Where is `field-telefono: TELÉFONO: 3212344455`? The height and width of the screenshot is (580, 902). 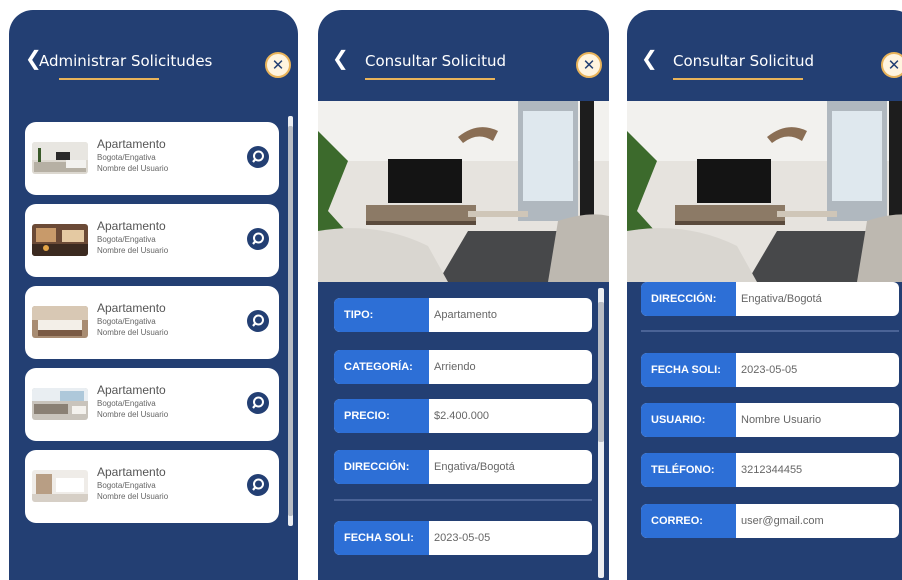
field-telefono: TELÉFONO: 3212344455 is located at coordinates (770, 470).